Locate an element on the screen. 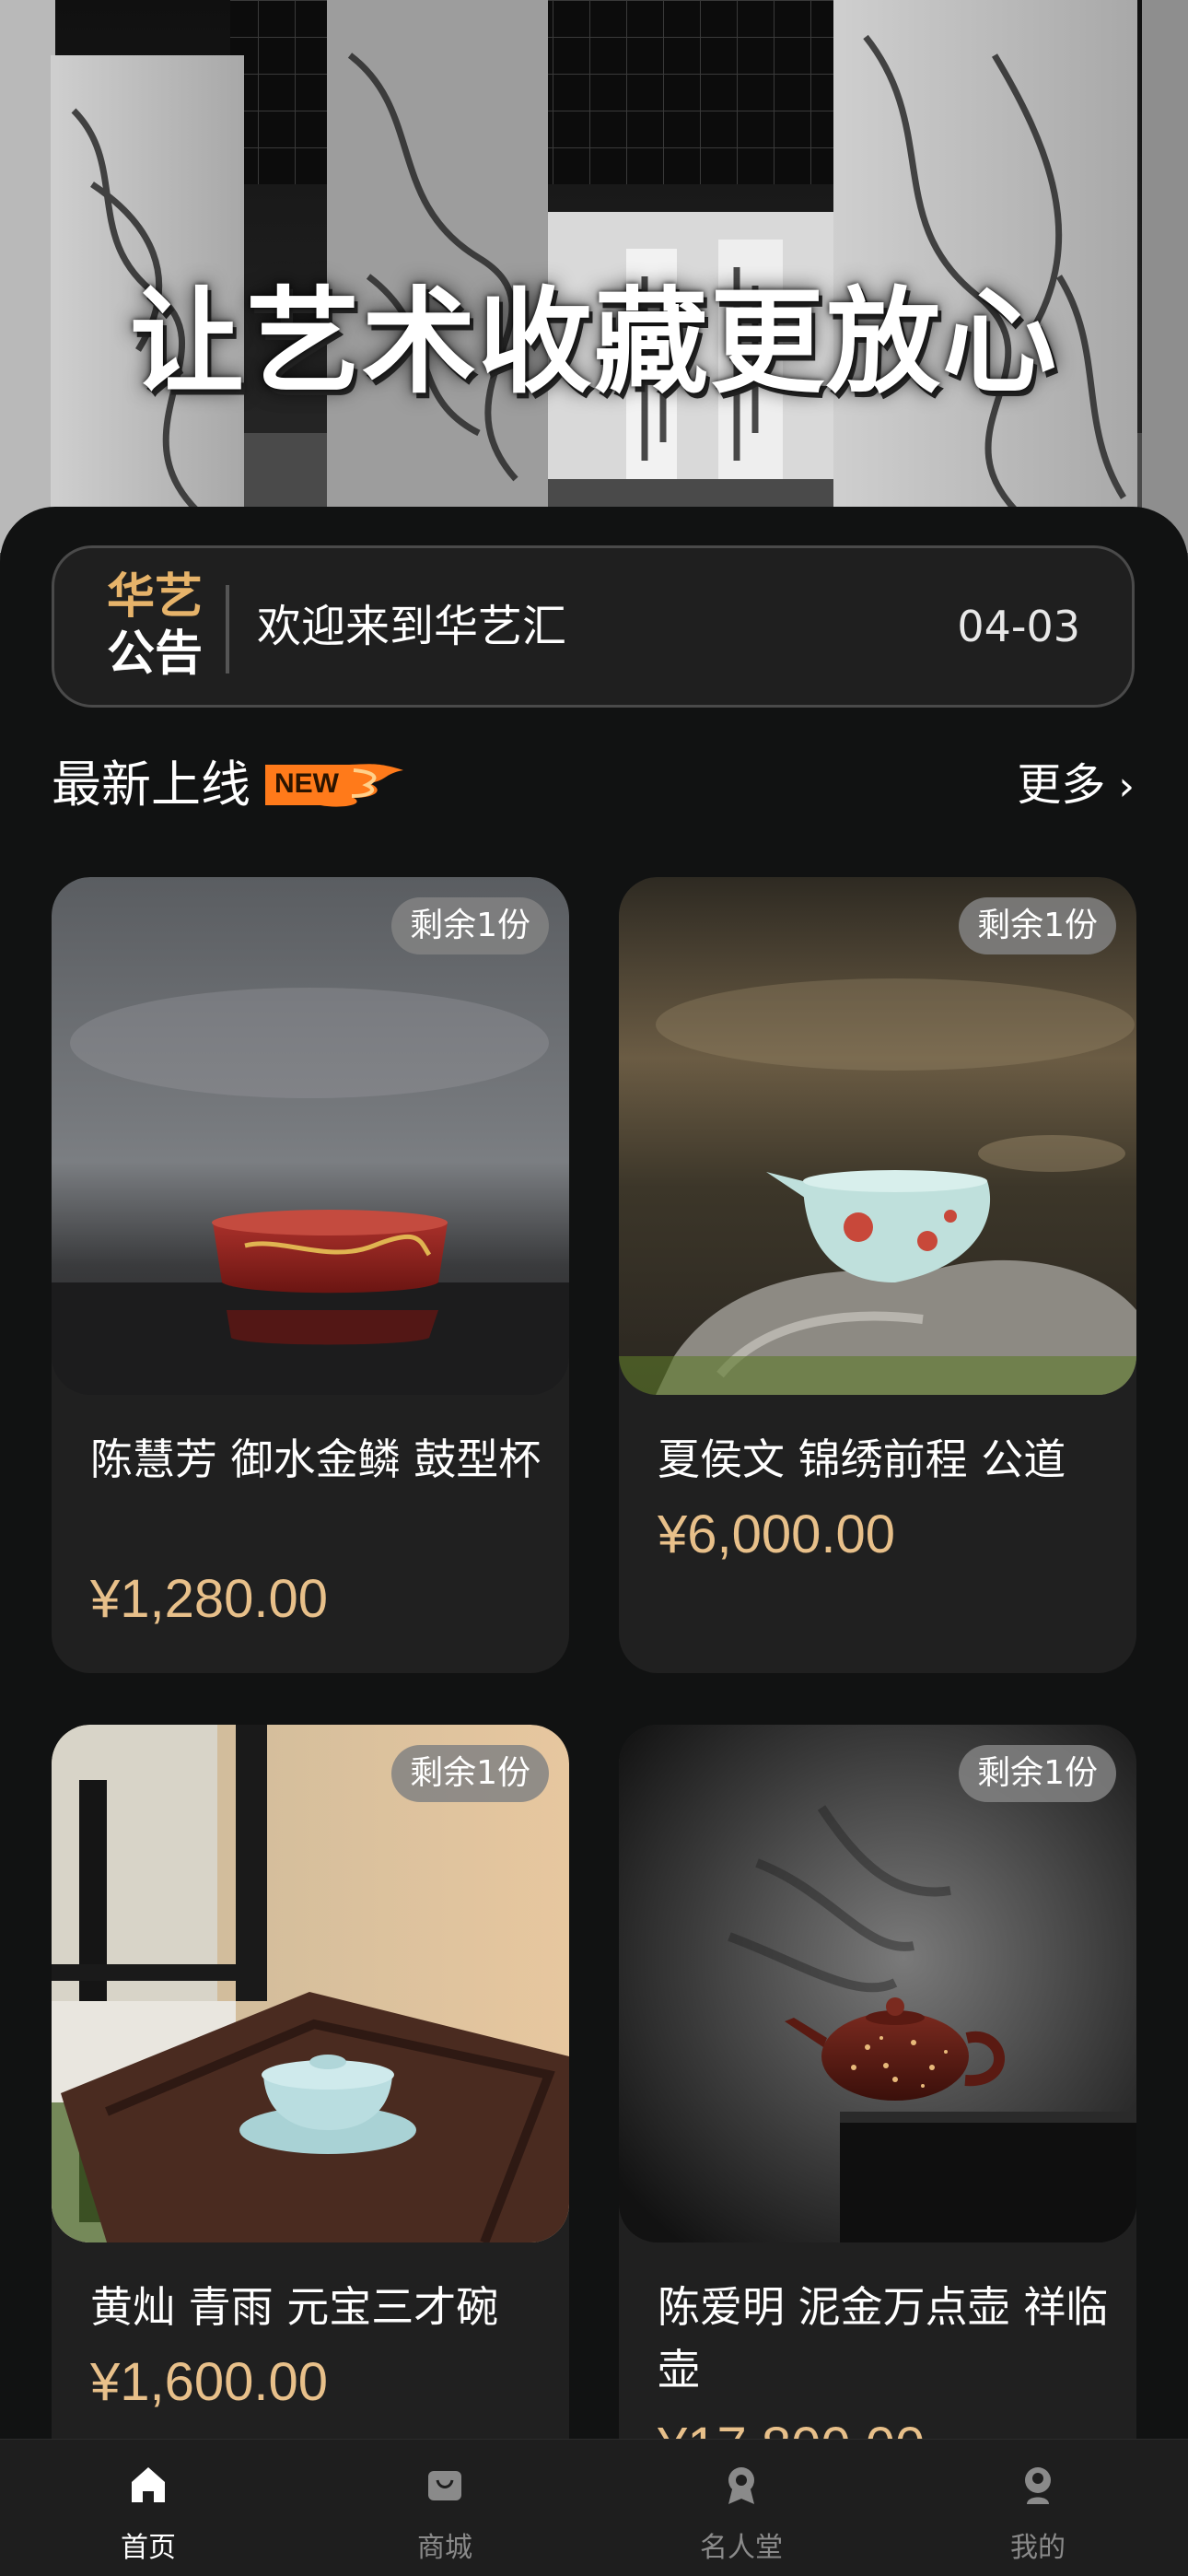  bottom-tab-bar: 首页 商城 名人堂 我的 is located at coordinates (594, 2507).